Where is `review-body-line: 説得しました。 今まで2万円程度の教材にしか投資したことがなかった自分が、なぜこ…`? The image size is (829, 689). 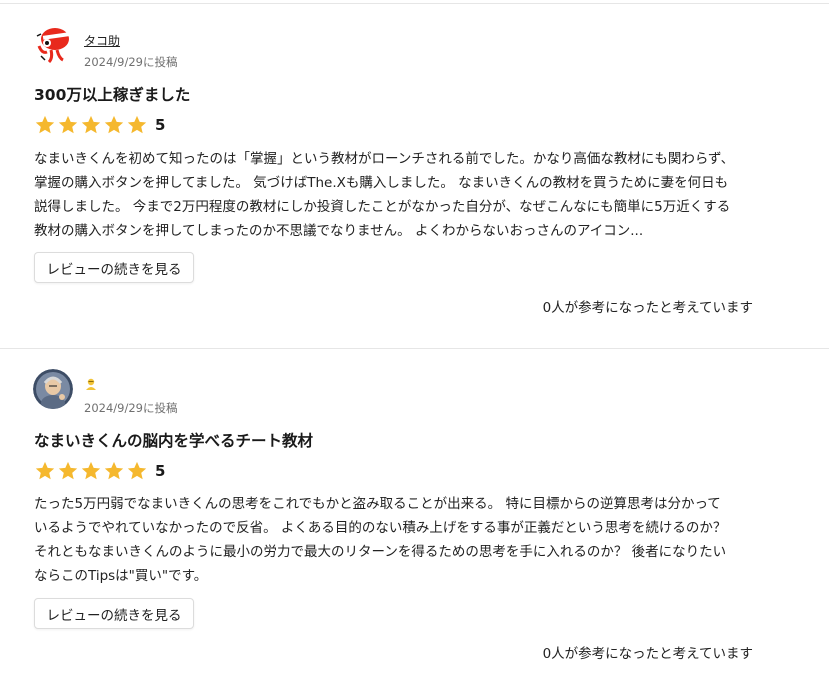 review-body-line: 説得しました。 今まで2万円程度の教材にしか投資したことがなかった自分が、なぜこ… is located at coordinates (382, 207).